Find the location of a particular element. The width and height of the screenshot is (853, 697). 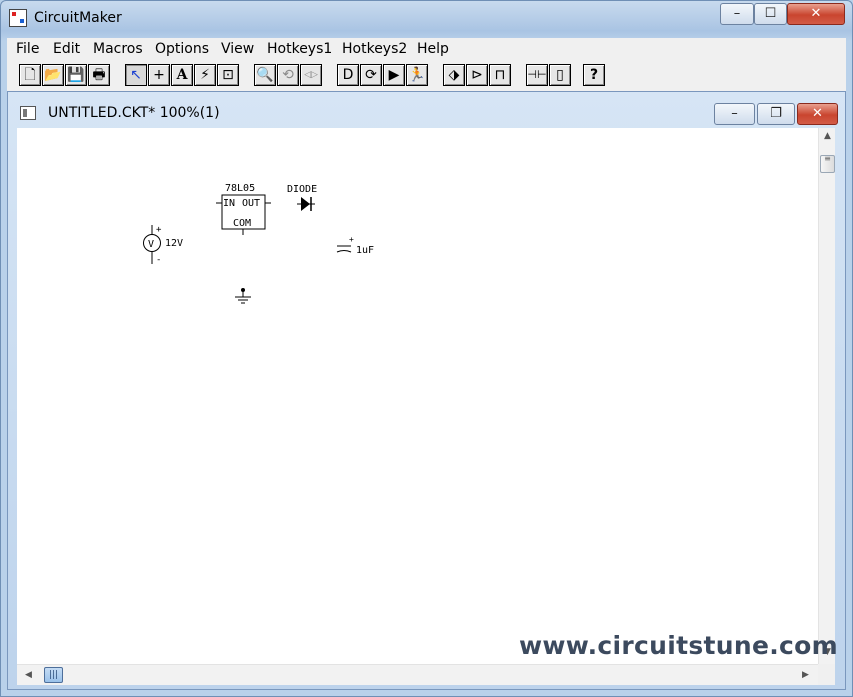

horizontal-scrollbar: ◀ ||| ▶ is located at coordinates (417, 674).